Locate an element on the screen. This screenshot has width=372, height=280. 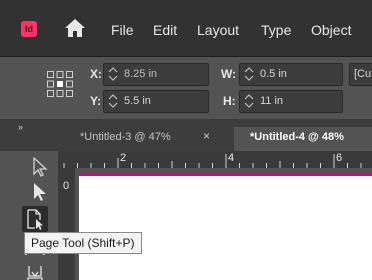
direct-selection-tool-icon is located at coordinates (40, 191).